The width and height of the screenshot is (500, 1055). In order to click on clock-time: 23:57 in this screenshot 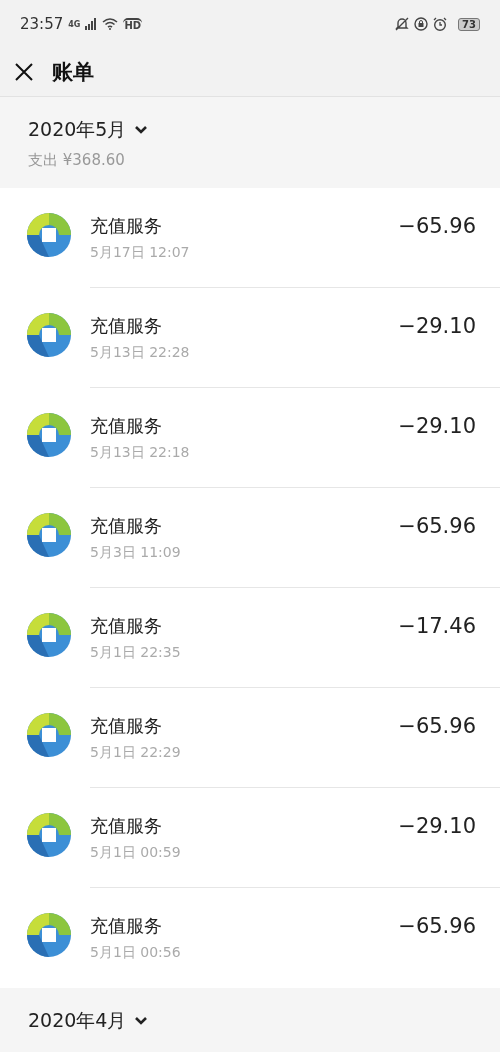, I will do `click(42, 24)`.